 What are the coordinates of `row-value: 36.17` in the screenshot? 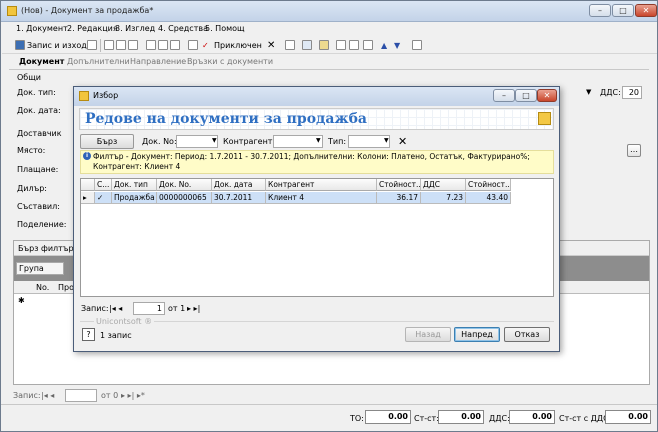 It's located at (399, 198).